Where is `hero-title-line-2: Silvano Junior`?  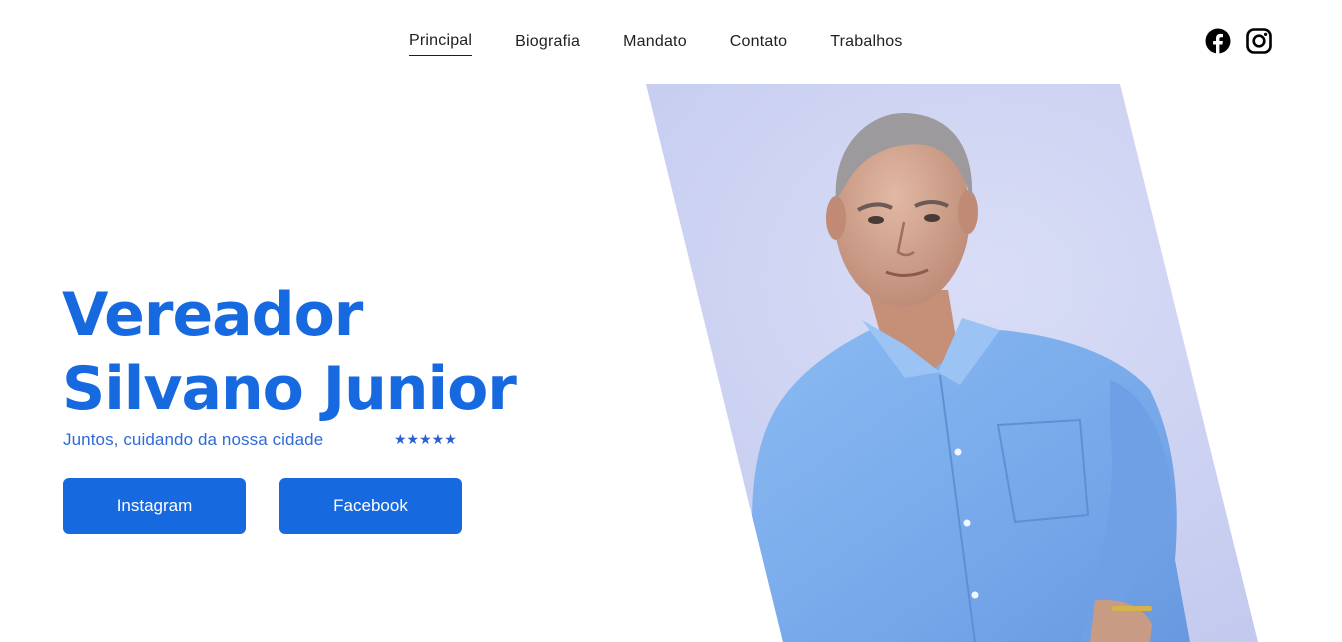 hero-title-line-2: Silvano Junior is located at coordinates (289, 389).